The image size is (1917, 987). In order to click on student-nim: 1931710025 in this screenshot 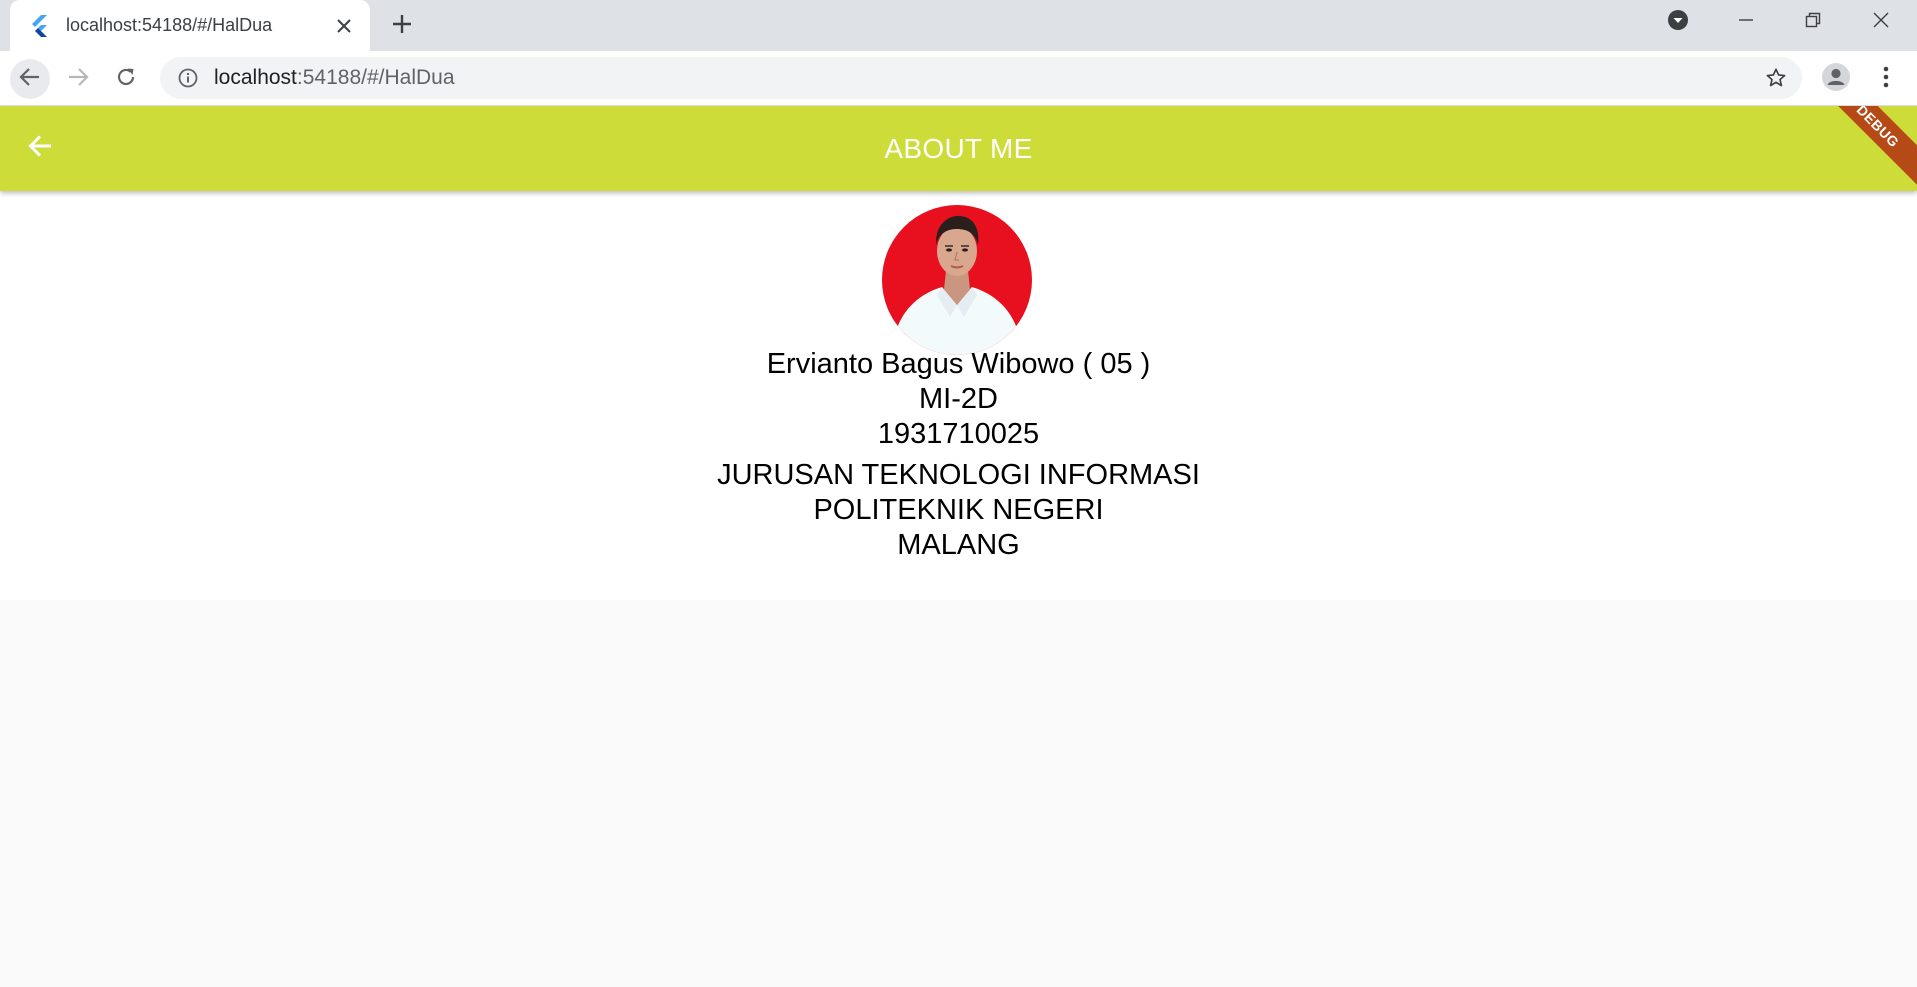, I will do `click(958, 434)`.